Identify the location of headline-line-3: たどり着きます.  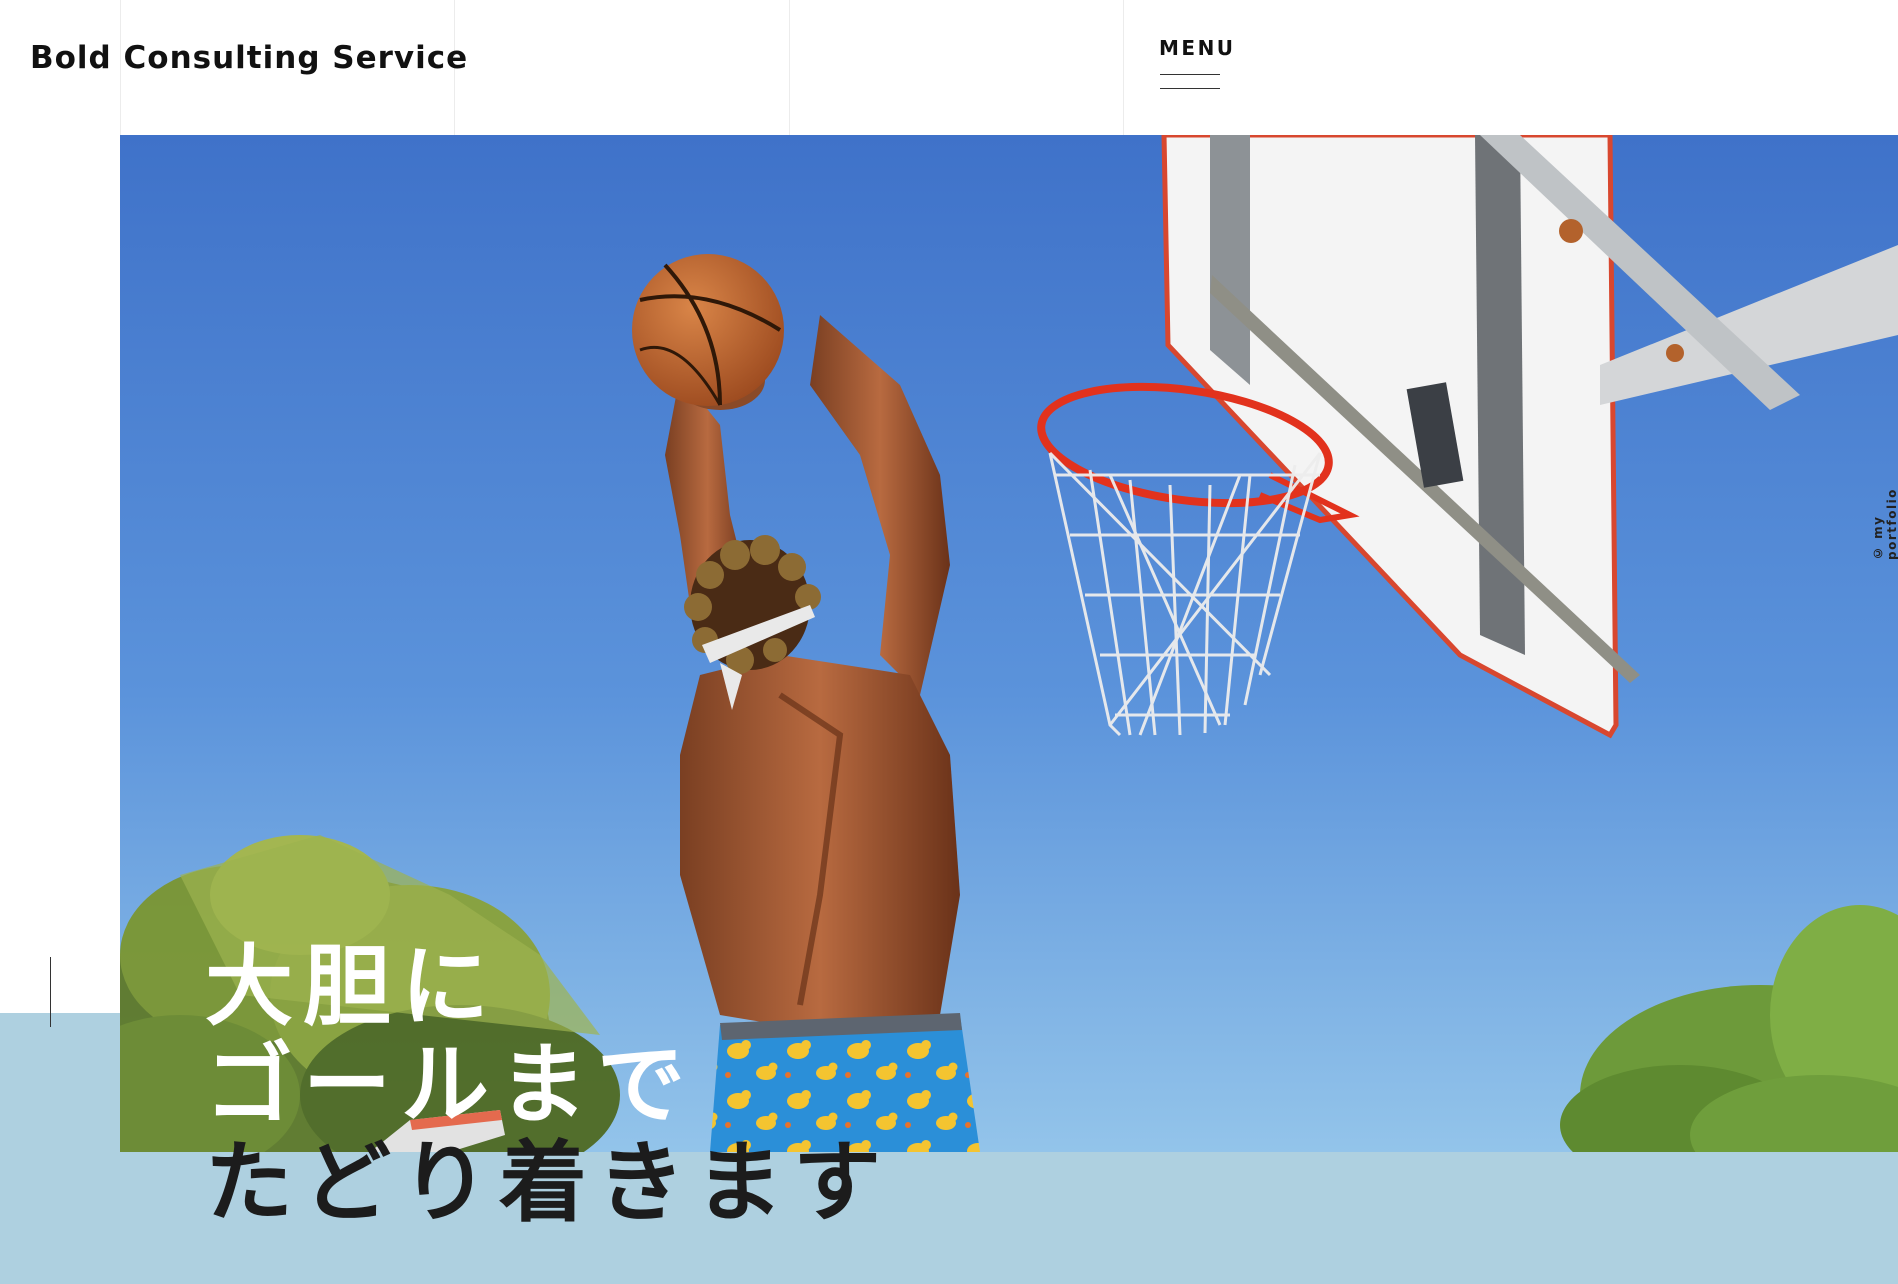
(548, 1182).